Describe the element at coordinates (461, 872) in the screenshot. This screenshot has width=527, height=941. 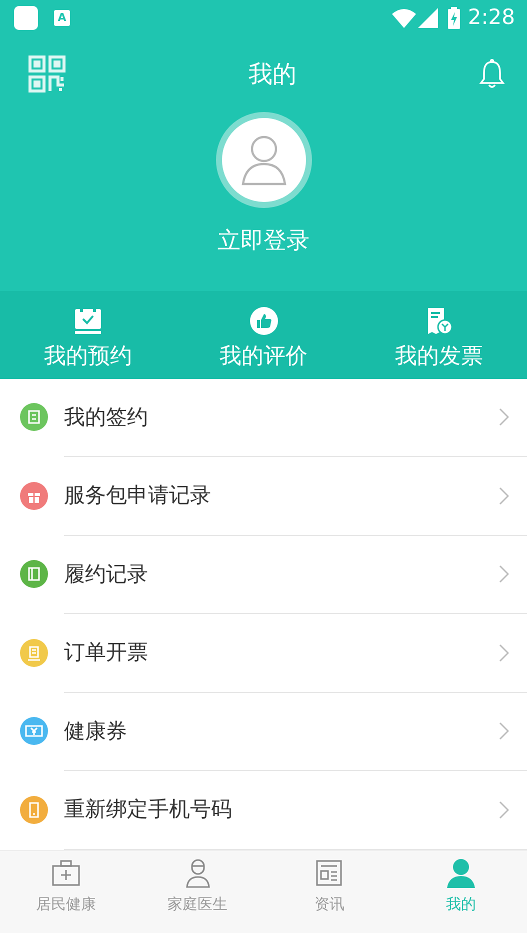
I see `person-icon` at that location.